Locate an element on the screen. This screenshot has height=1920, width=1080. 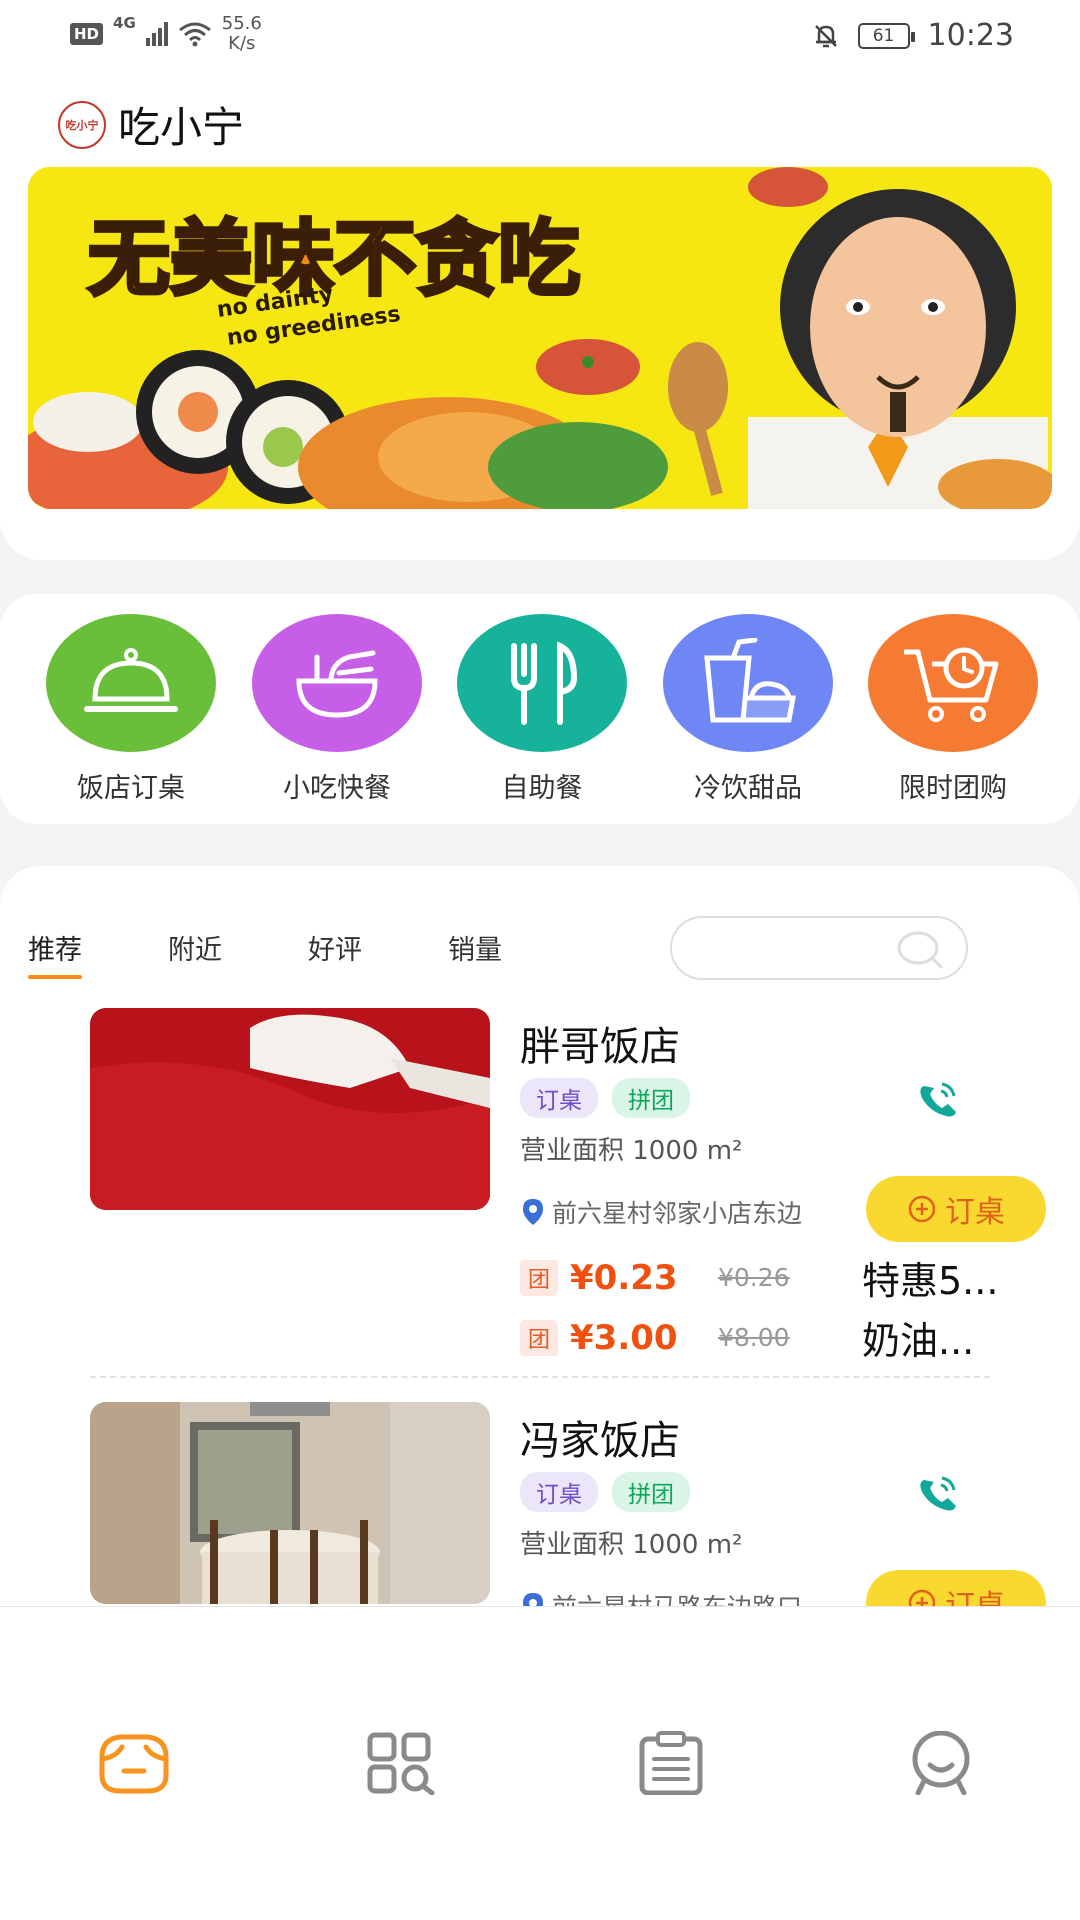
tab-top-rated: 好评 is located at coordinates (335, 951).